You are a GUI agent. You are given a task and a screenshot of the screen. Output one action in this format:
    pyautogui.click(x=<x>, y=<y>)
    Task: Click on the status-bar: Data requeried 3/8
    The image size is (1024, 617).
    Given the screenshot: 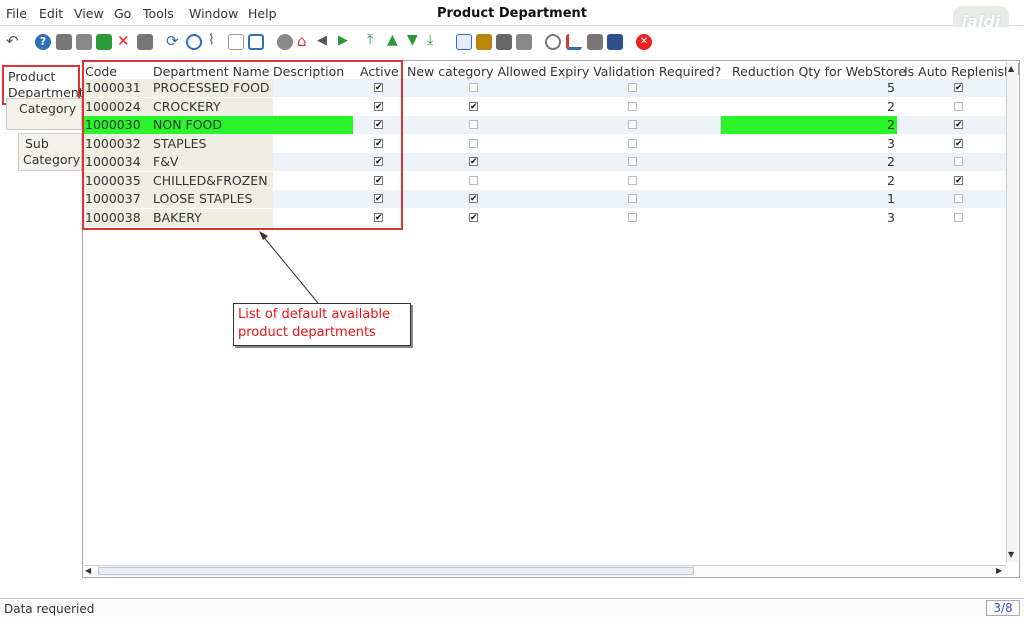 What is the action you would take?
    pyautogui.click(x=512, y=607)
    